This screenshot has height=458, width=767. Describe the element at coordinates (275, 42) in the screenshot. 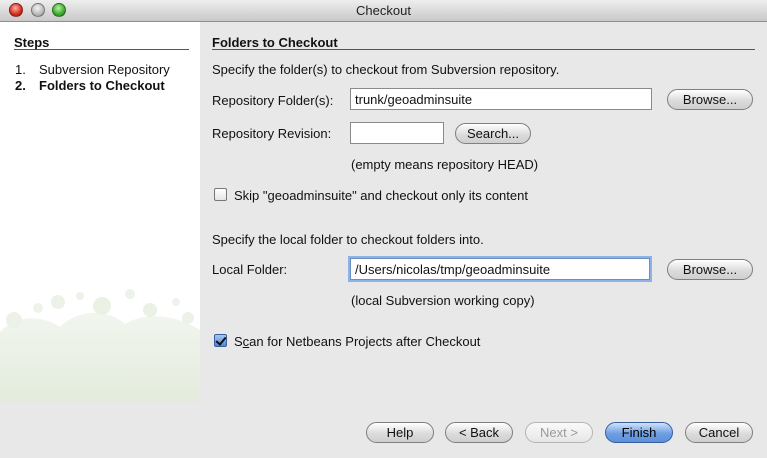

I see `panel-heading: Folders to Checkout` at that location.